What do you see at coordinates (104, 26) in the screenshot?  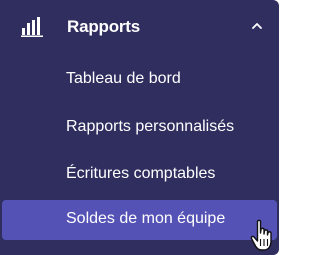 I see `reports-section-title: Rapports` at bounding box center [104, 26].